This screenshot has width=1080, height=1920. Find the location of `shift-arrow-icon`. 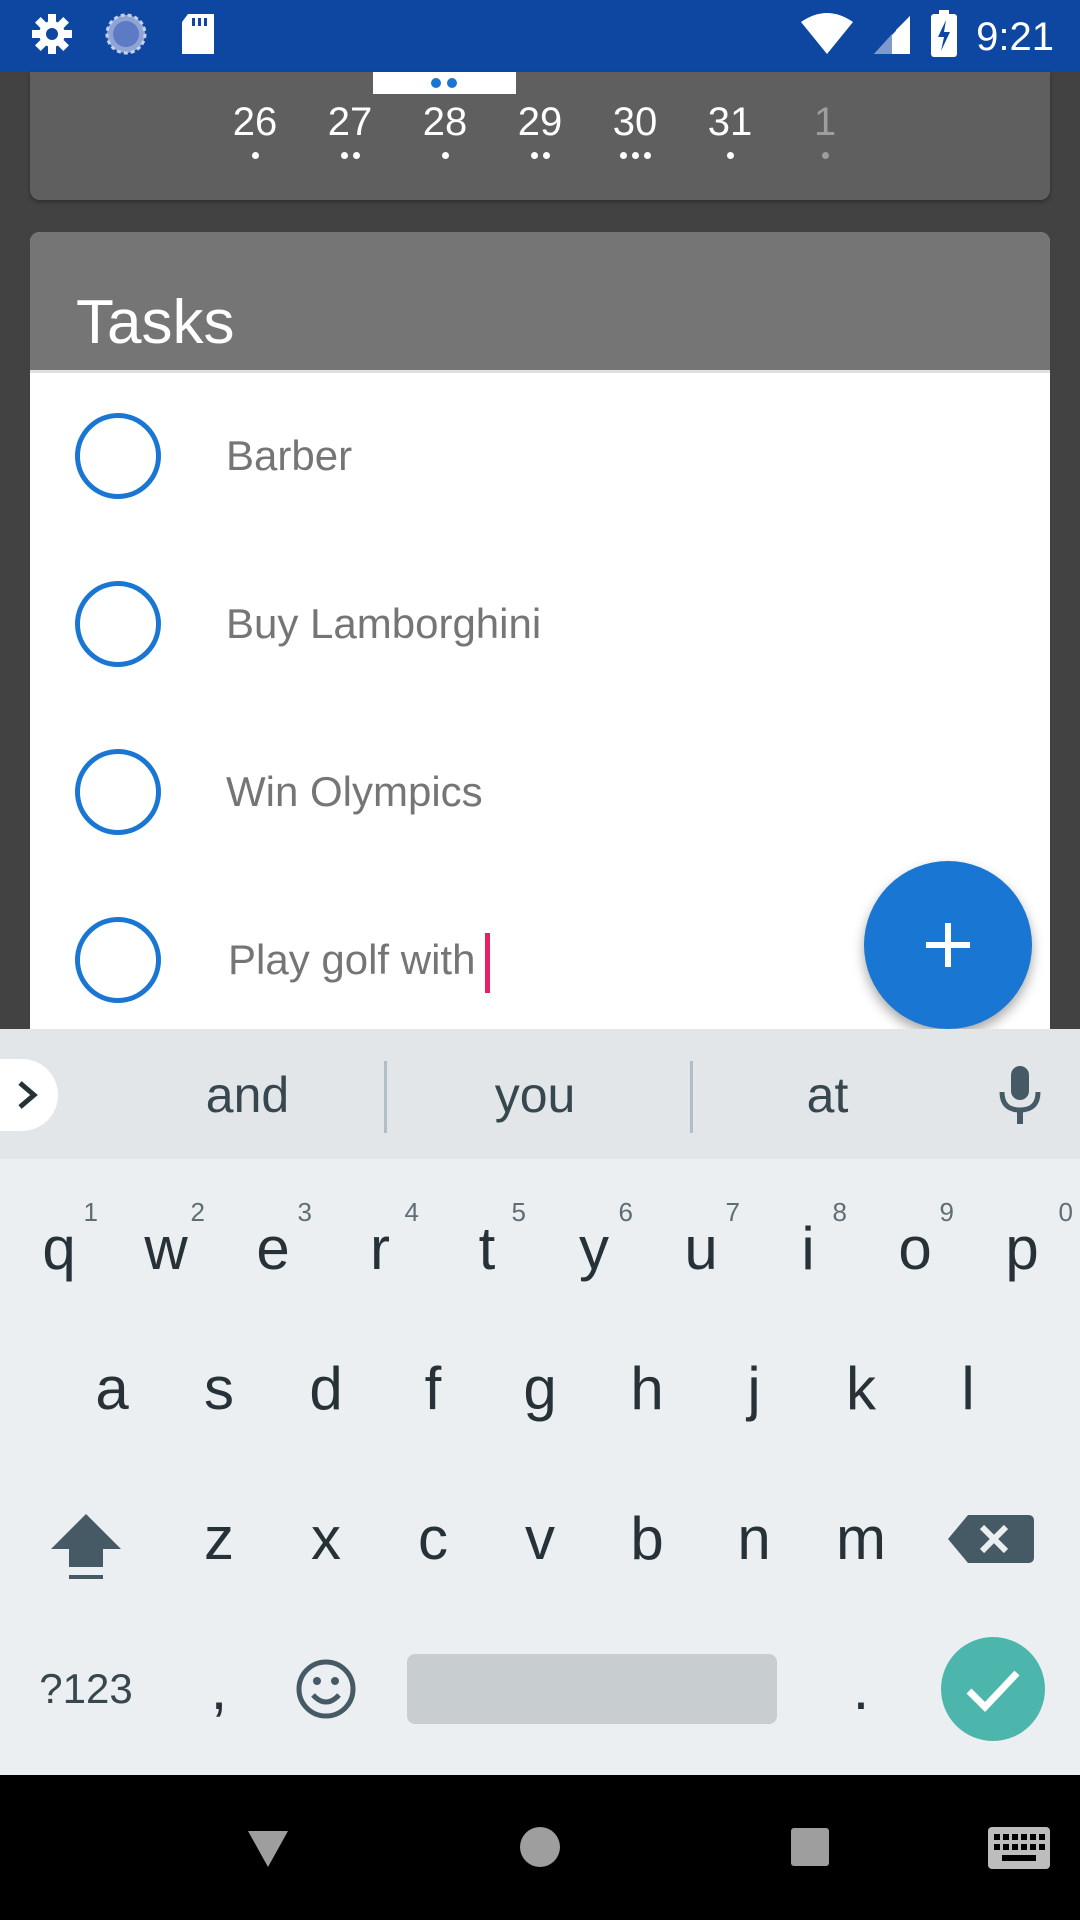

shift-arrow-icon is located at coordinates (86, 1546).